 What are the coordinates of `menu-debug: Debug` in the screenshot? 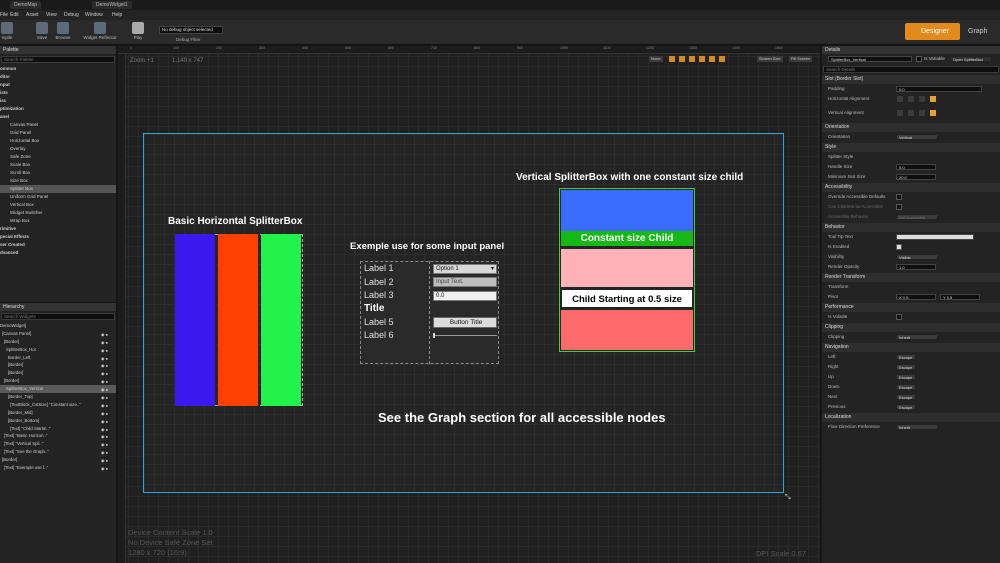 It's located at (71, 15).